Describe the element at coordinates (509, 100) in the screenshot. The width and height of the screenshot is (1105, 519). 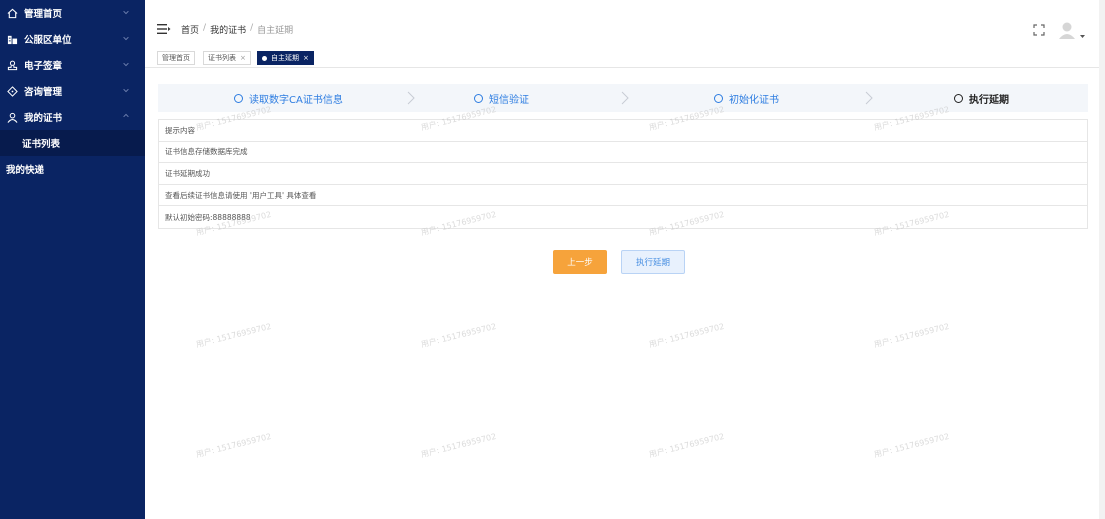
I see `step-label: 短信验证` at that location.